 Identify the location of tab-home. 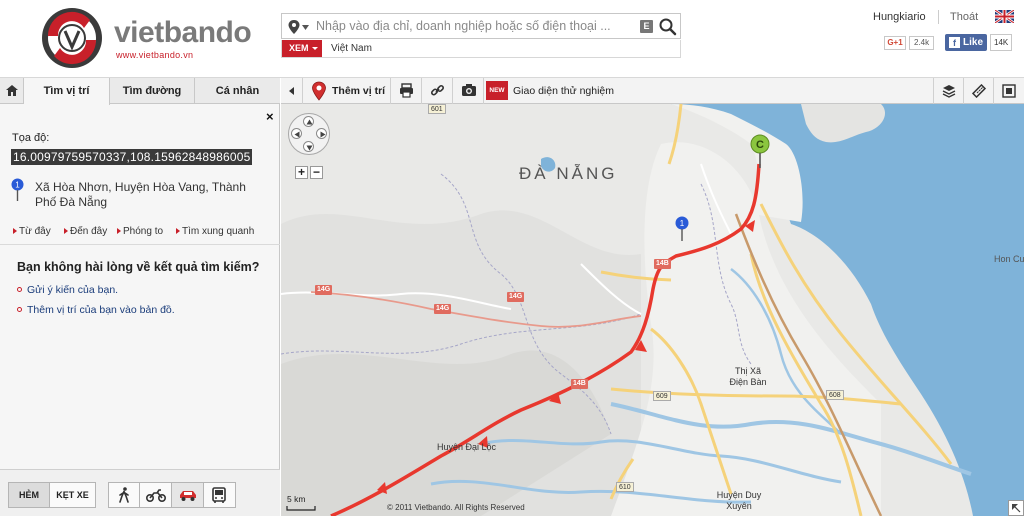
(12, 91).